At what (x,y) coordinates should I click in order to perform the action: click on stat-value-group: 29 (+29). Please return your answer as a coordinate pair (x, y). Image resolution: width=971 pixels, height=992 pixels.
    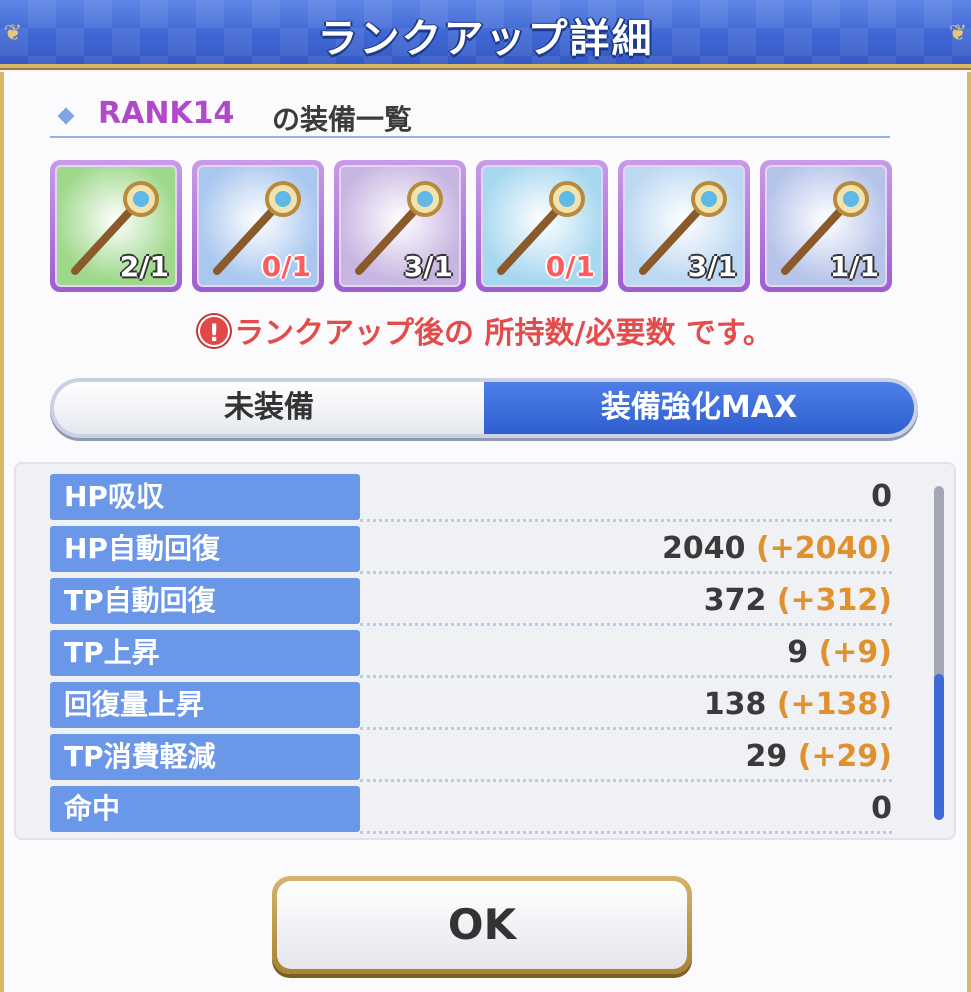
    Looking at the image, I should click on (818, 757).